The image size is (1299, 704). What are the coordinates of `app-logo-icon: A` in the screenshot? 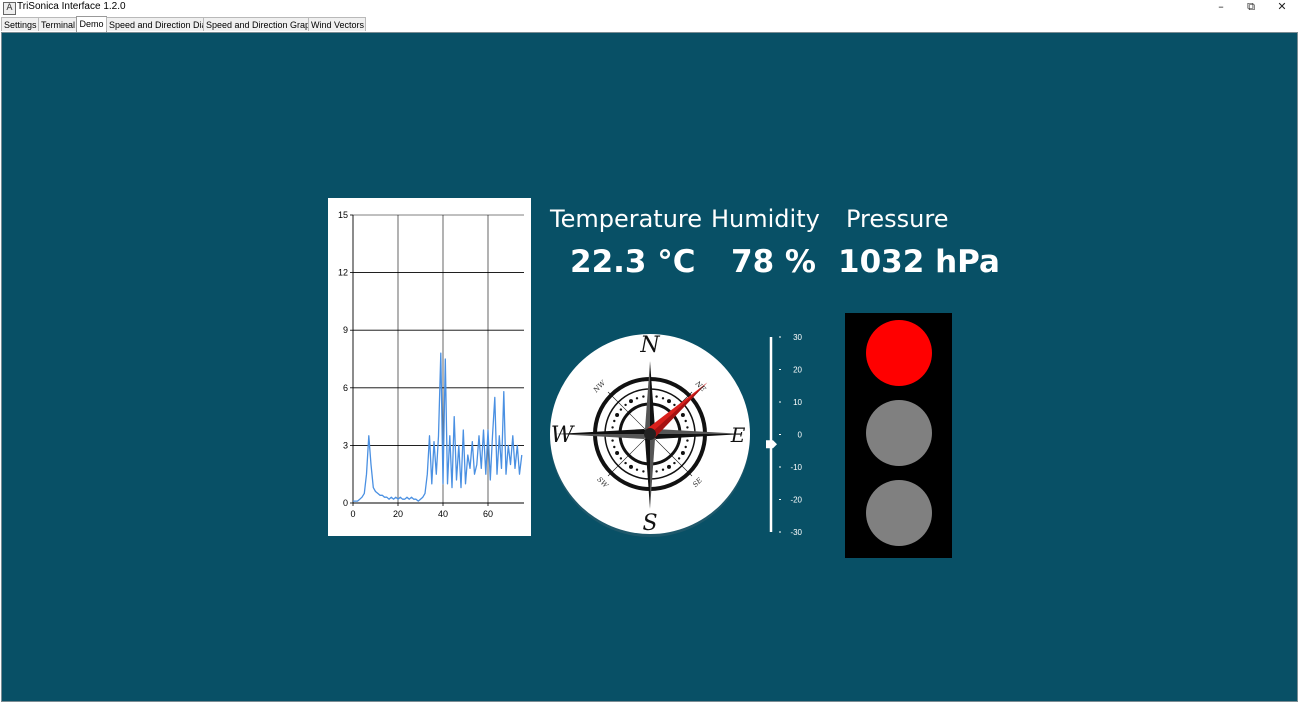 It's located at (9, 8).